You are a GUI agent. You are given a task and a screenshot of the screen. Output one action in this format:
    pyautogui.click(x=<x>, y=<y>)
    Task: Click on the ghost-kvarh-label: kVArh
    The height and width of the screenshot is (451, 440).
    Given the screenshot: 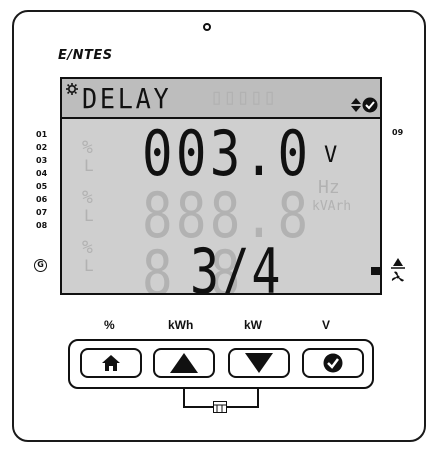 What is the action you would take?
    pyautogui.click(x=332, y=206)
    